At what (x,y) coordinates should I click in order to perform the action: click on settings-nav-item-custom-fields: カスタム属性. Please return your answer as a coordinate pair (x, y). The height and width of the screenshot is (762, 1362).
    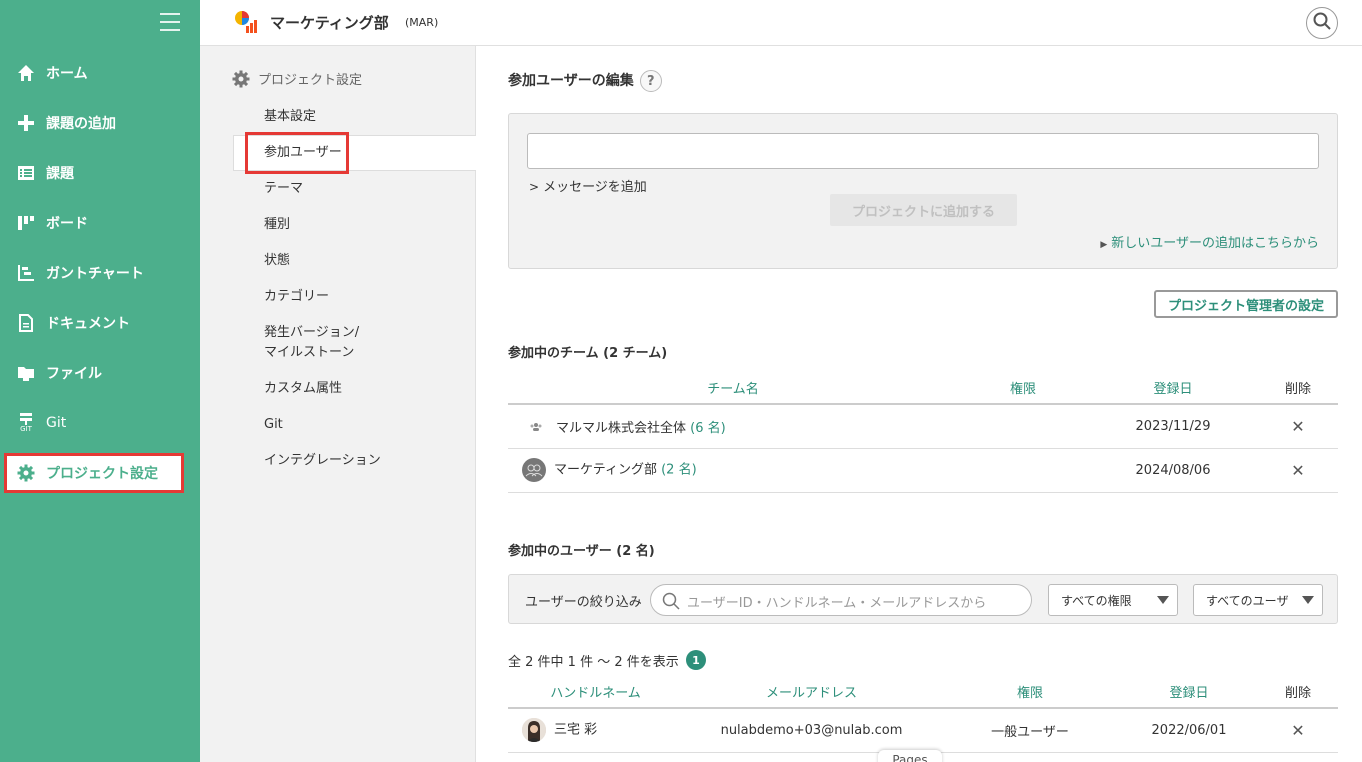
    Looking at the image, I should click on (303, 389).